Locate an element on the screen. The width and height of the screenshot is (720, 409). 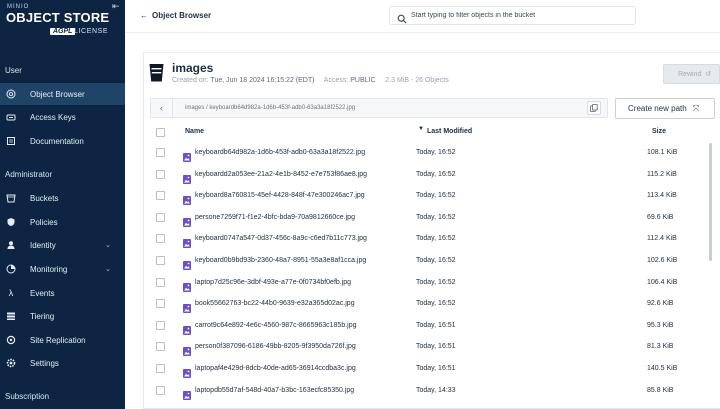
replication-icon is located at coordinates (11, 340).